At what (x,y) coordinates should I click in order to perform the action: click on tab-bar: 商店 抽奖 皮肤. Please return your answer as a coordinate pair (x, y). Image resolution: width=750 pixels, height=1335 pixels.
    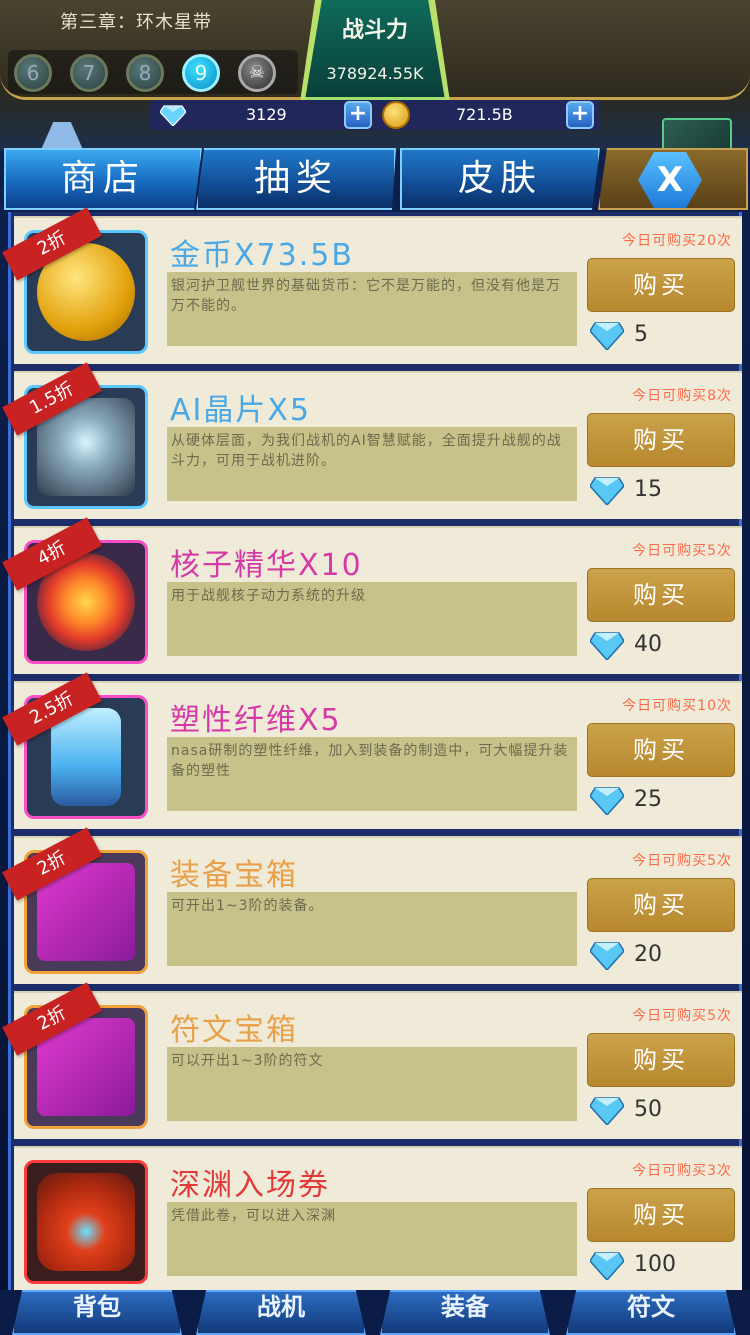
    Looking at the image, I should click on (375, 180).